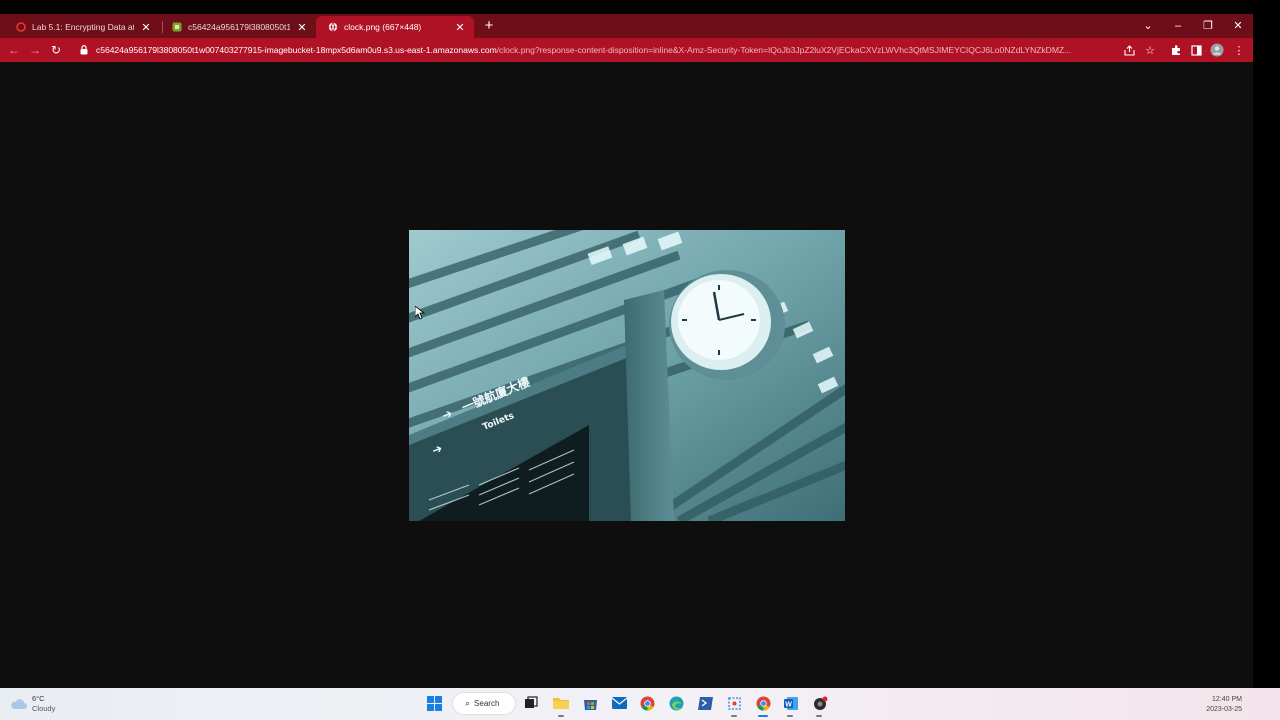 The image size is (1280, 720). I want to click on tab-bucket: c56424a956179l3808050t1w007403 ✕, so click(238, 27).